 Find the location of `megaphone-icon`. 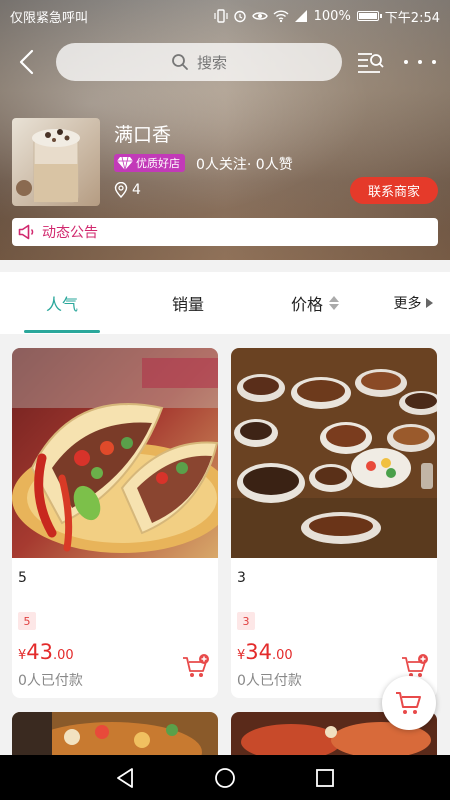

megaphone-icon is located at coordinates (26, 232).